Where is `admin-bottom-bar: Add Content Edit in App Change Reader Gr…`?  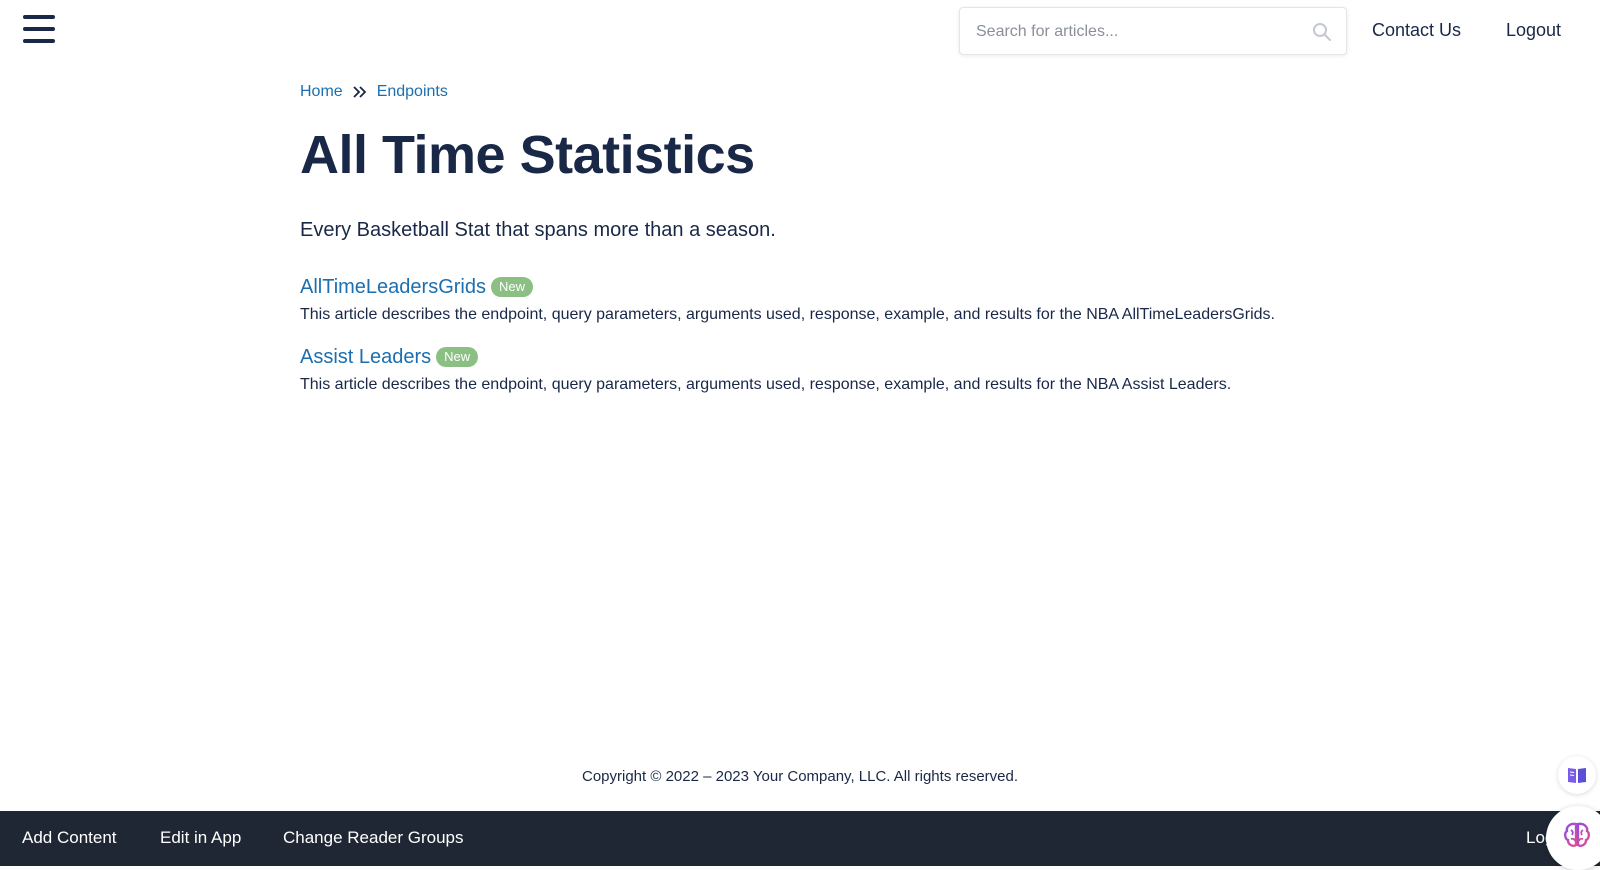
admin-bottom-bar: Add Content Edit in App Change Reader Gr… is located at coordinates (800, 838).